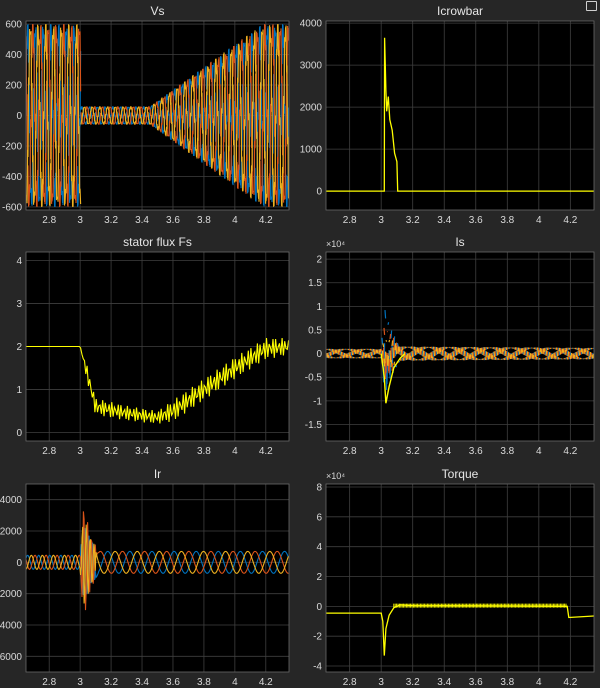 The width and height of the screenshot is (600, 688). What do you see at coordinates (319, 487) in the screenshot?
I see `y-tick-label: 8` at bounding box center [319, 487].